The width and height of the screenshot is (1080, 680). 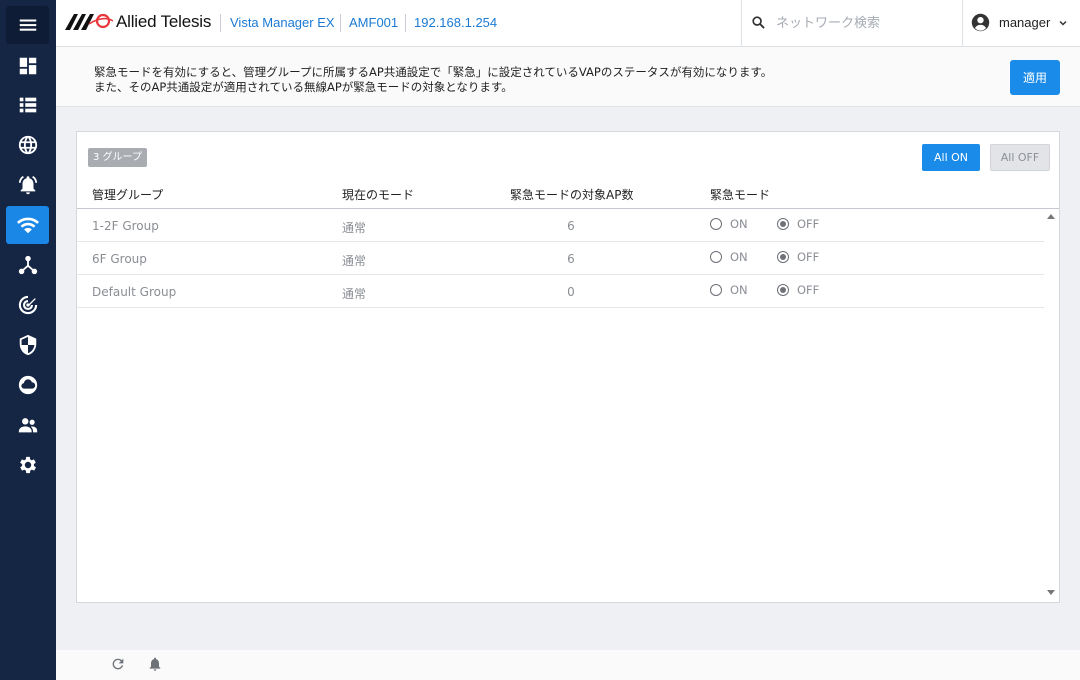 I want to click on search-icon, so click(x=758, y=22).